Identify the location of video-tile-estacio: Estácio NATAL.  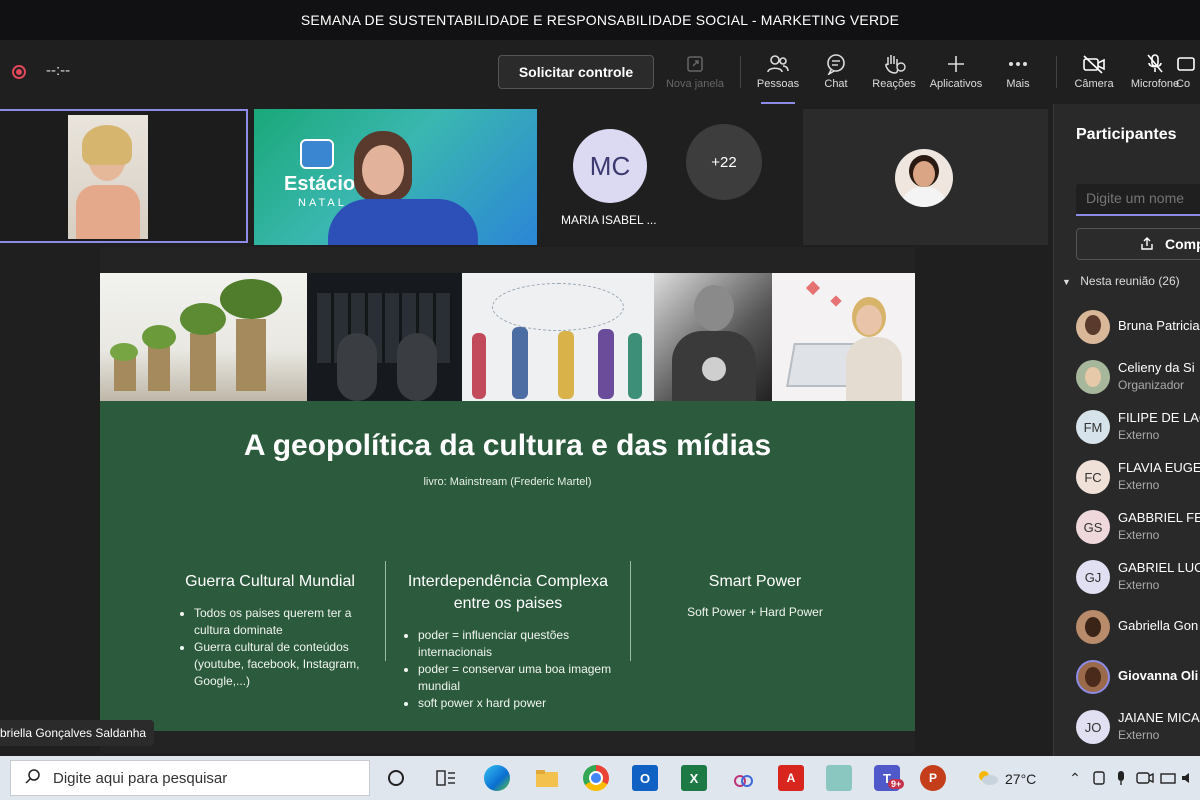
(395, 177).